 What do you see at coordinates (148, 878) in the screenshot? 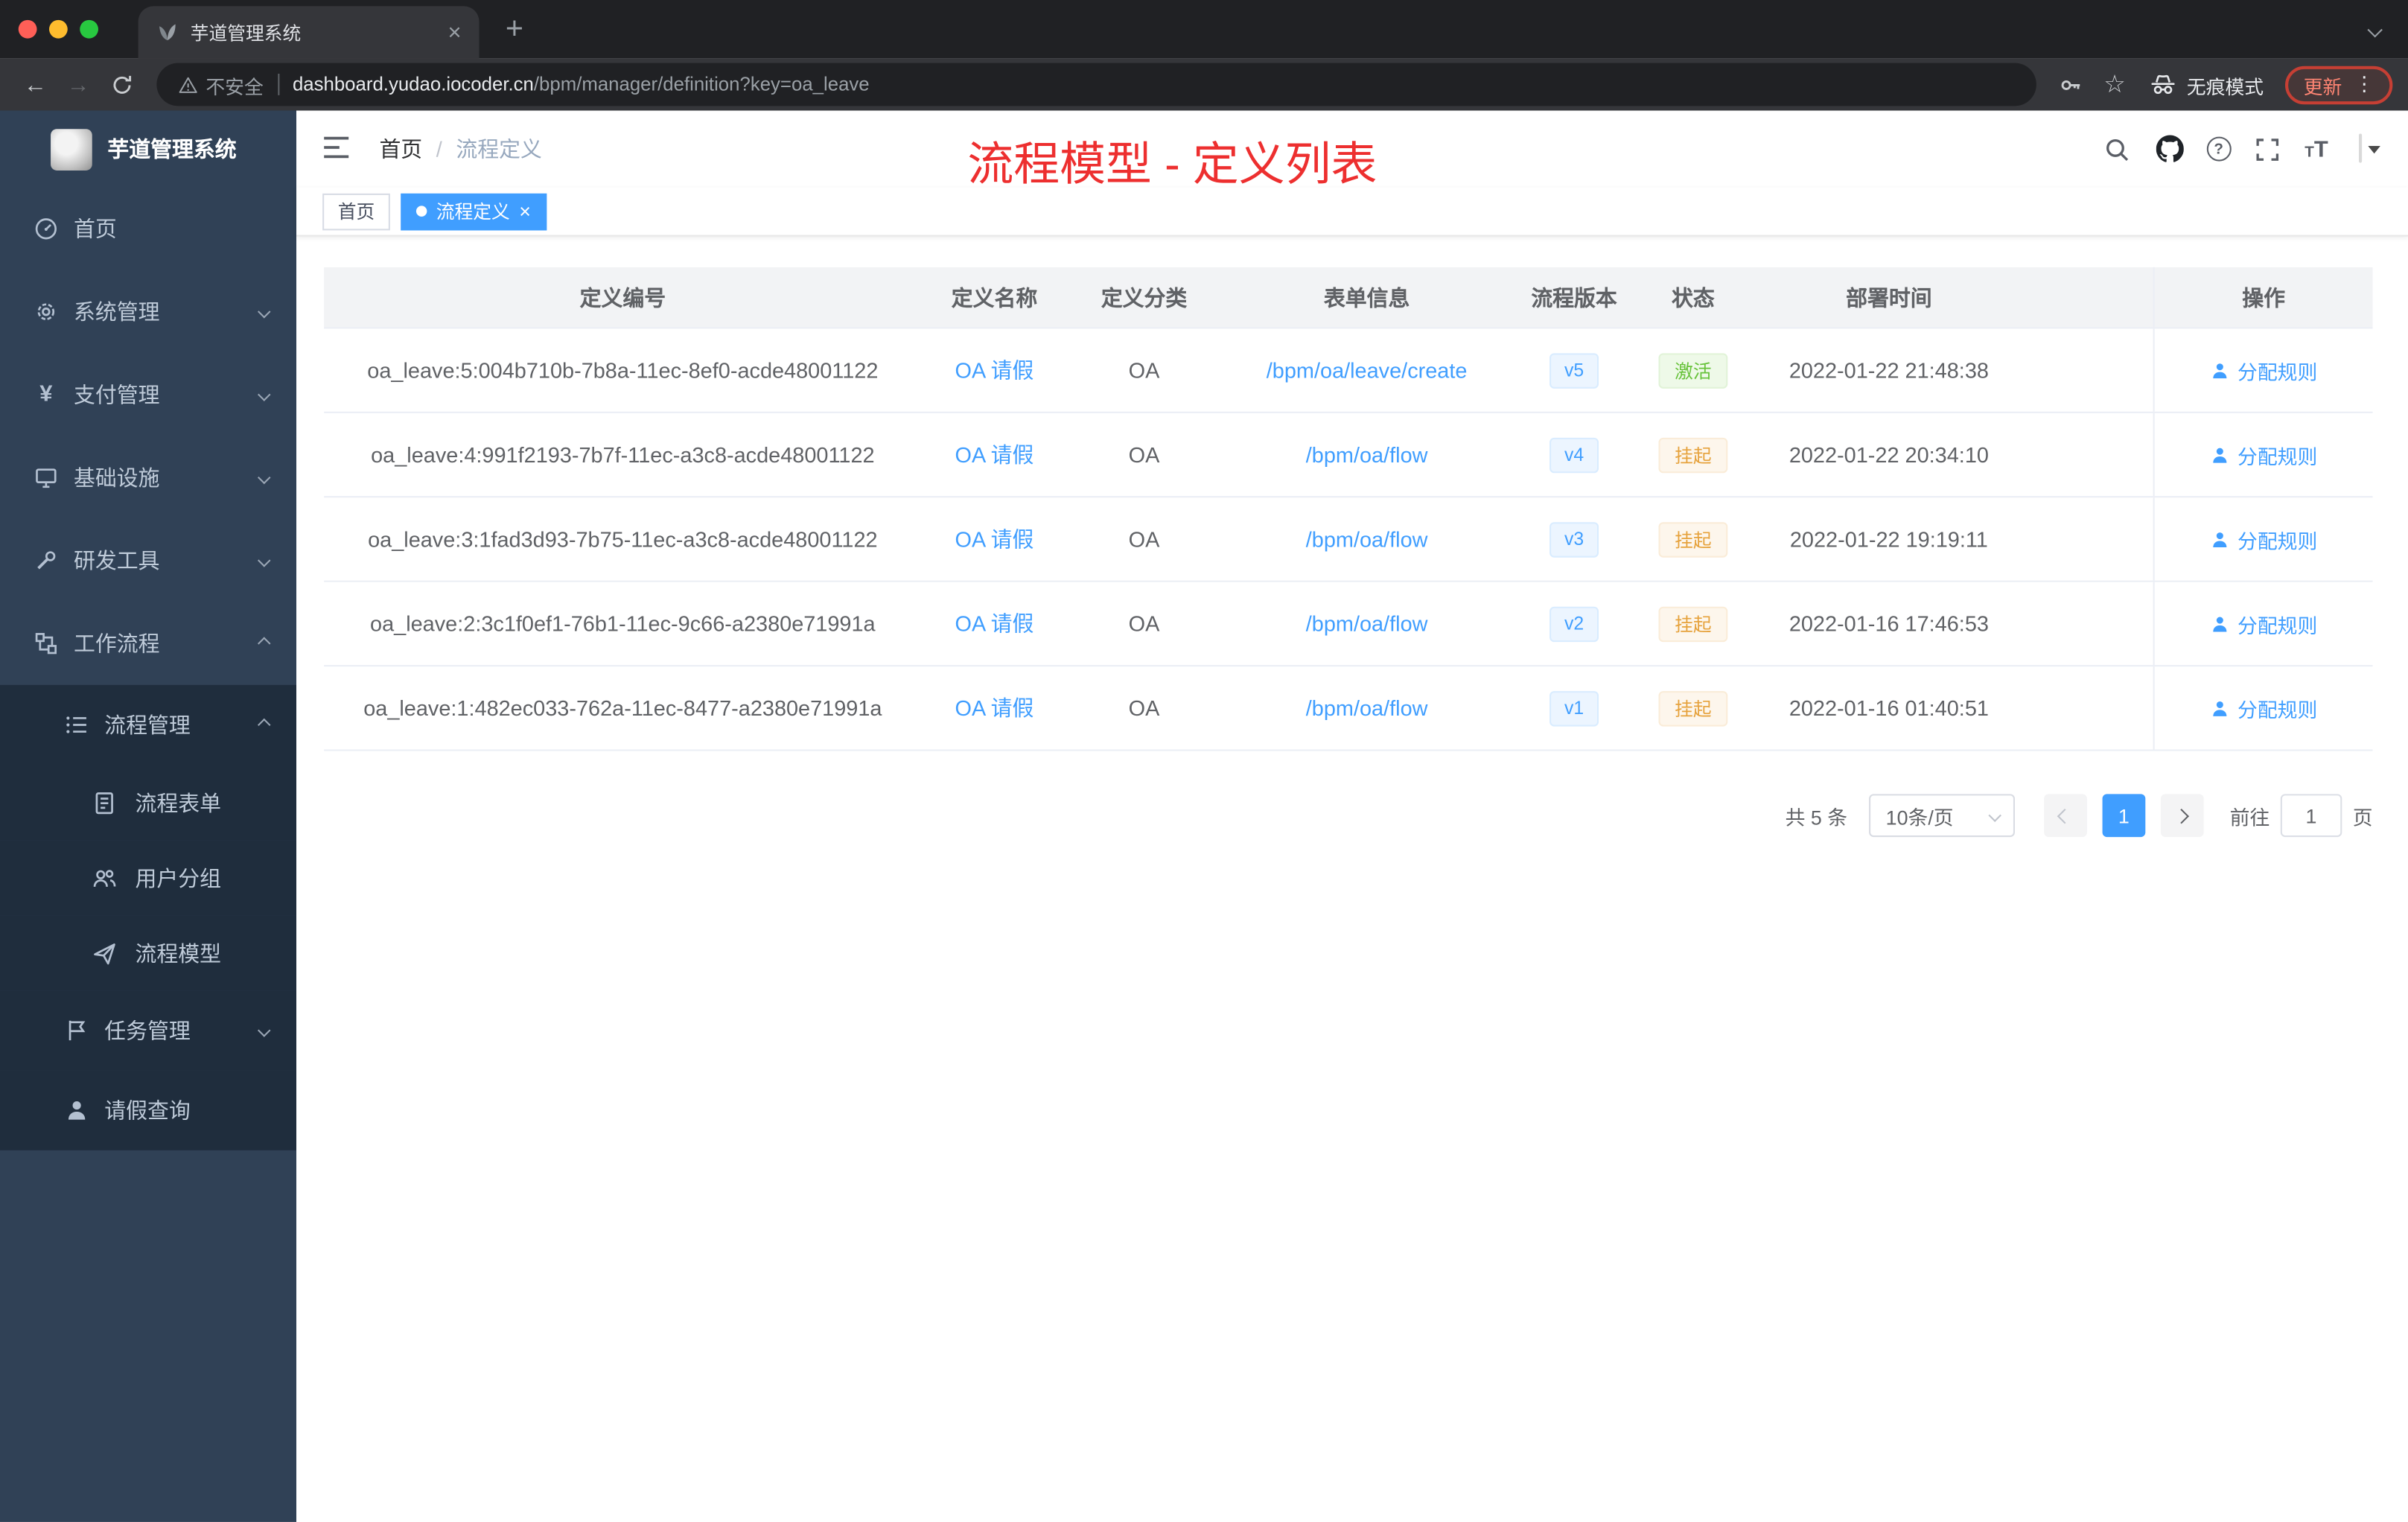
I see `sidebar-item-user-group: 用户分组` at bounding box center [148, 878].